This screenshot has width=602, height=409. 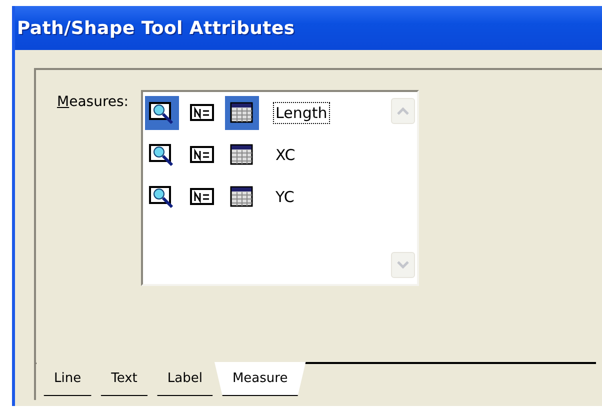 What do you see at coordinates (402, 111) in the screenshot?
I see `chevron-up-icon` at bounding box center [402, 111].